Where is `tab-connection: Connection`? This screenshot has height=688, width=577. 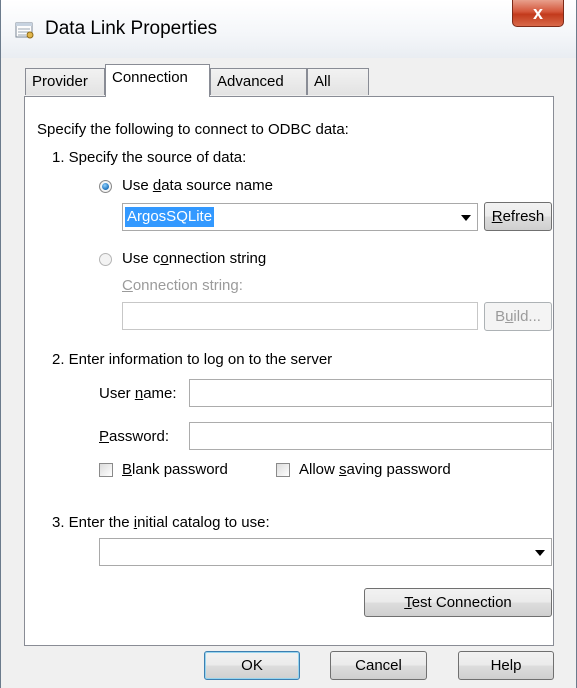
tab-connection: Connection is located at coordinates (157, 80).